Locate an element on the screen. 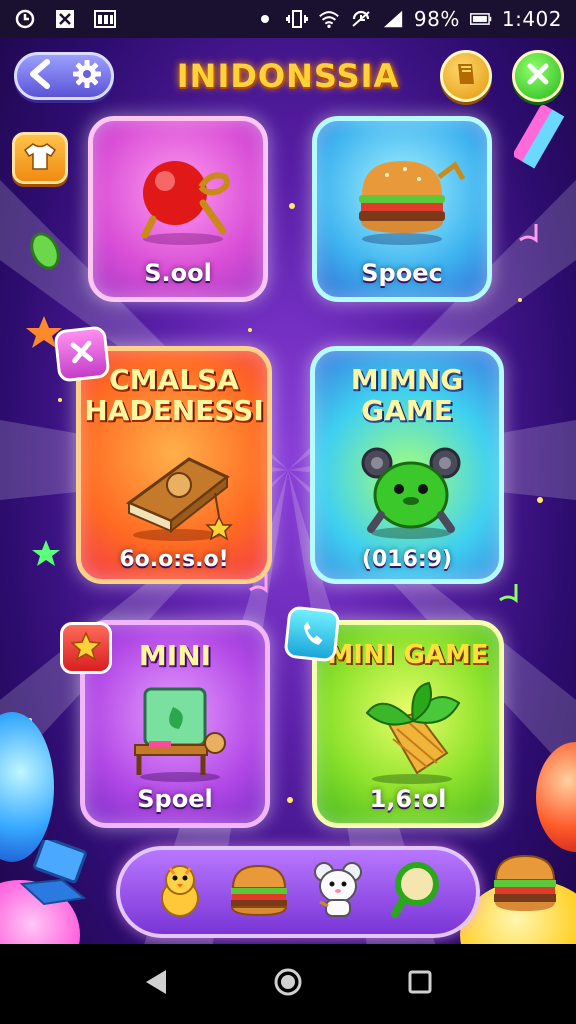 The image size is (576, 1024). mouse-icon is located at coordinates (338, 892).